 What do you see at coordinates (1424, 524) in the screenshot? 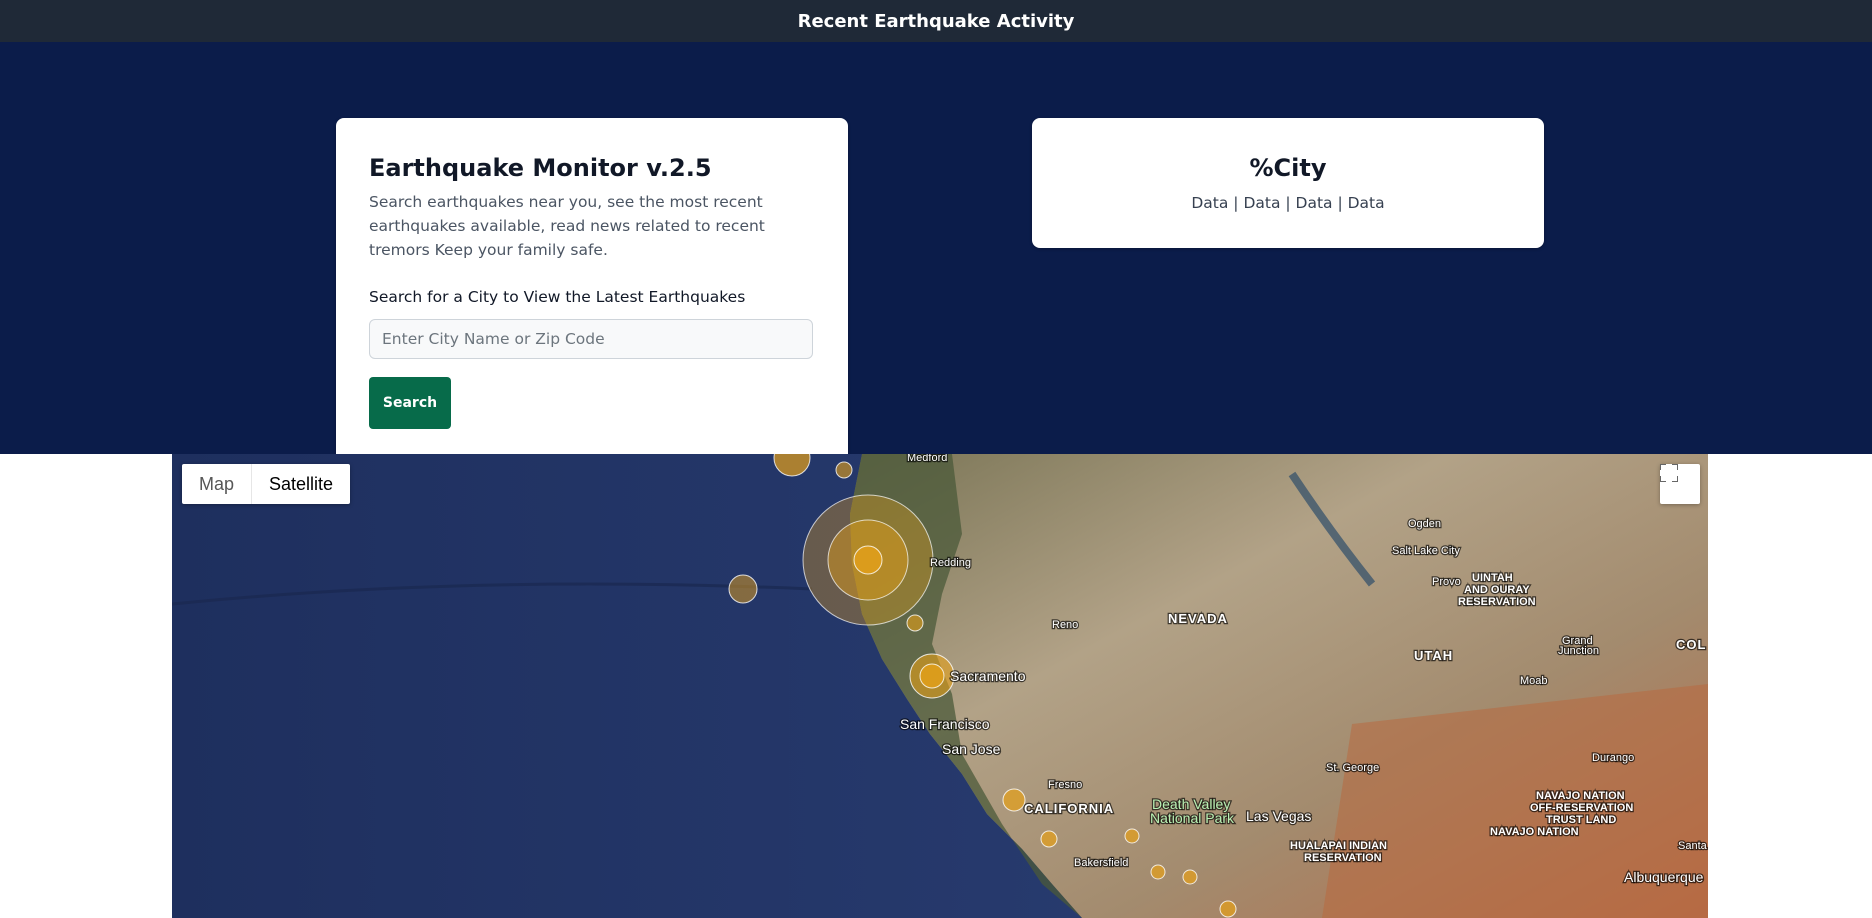
I see `label-ogden: Ogden` at bounding box center [1424, 524].